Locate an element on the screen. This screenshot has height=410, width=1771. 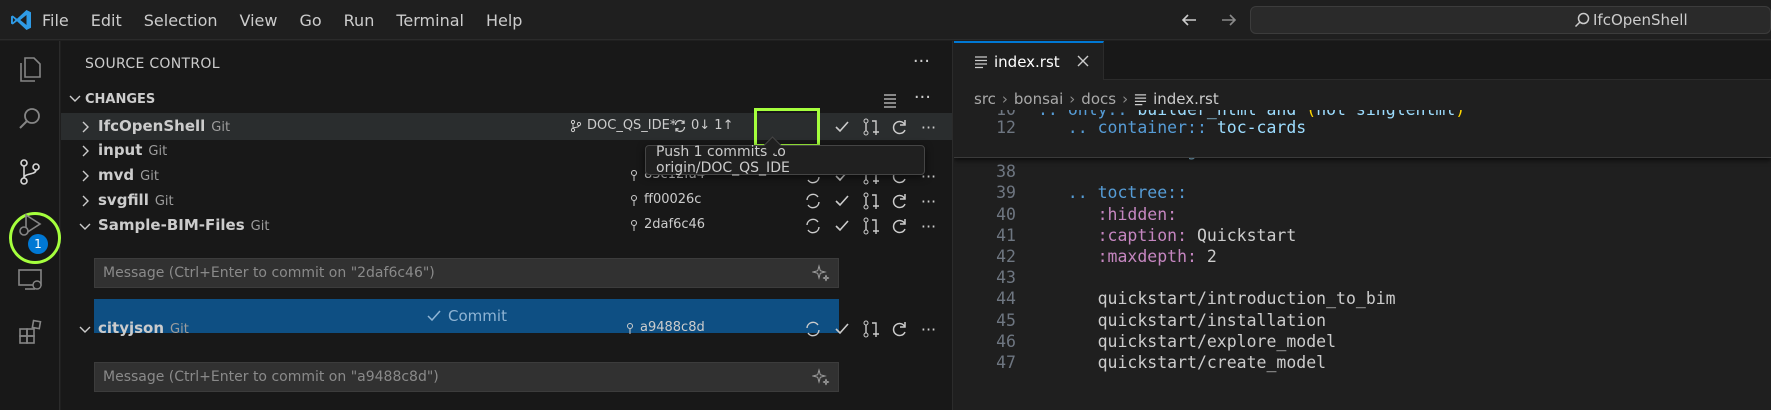
breadcrumb-bonsai: bonsai is located at coordinates (1038, 99).